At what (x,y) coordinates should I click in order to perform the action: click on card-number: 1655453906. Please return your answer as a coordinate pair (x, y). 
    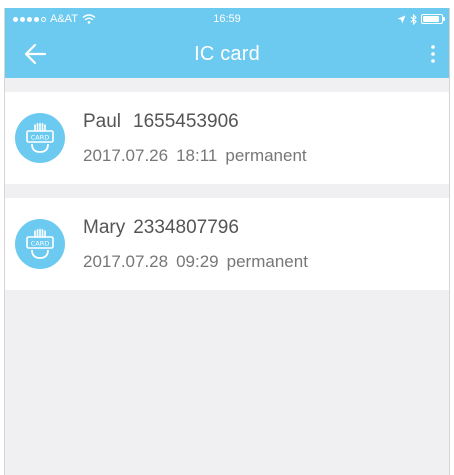
    Looking at the image, I should click on (186, 121).